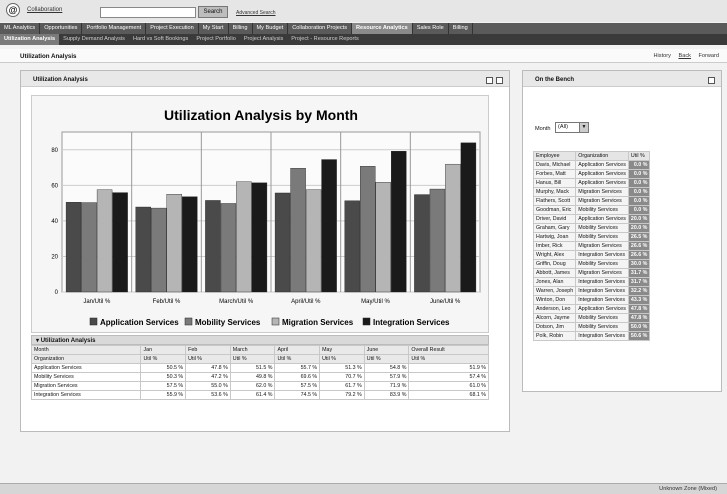 The width and height of the screenshot is (727, 494). What do you see at coordinates (94, 39) in the screenshot?
I see `sub-tab: Supply Demand Analysis` at bounding box center [94, 39].